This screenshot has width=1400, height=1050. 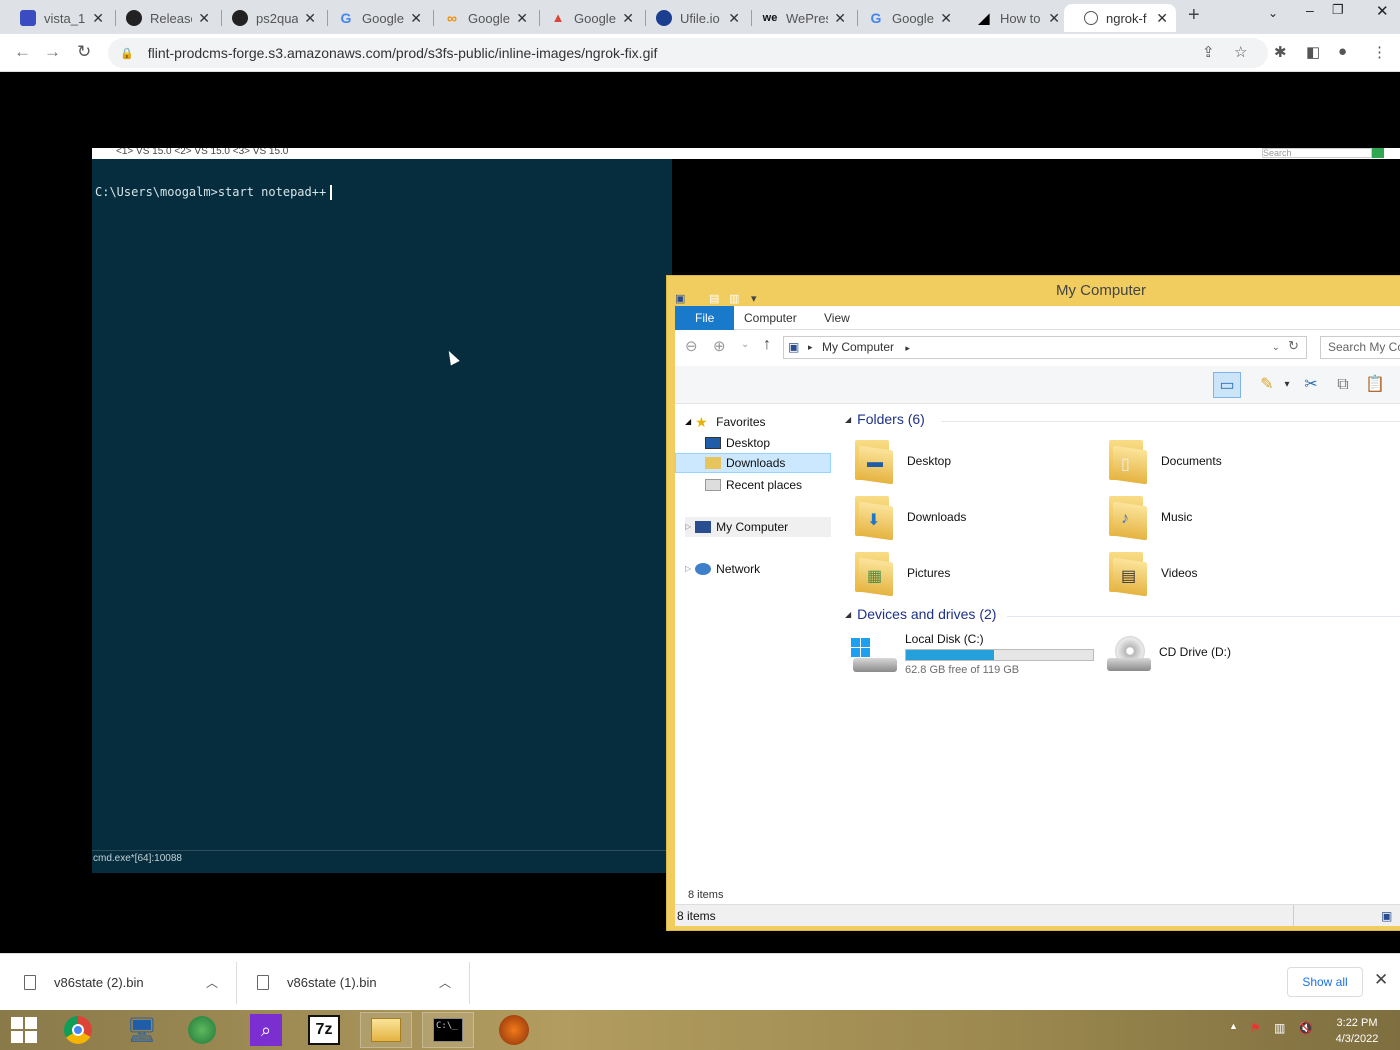 What do you see at coordinates (737, 443) in the screenshot?
I see `nav-desktop: Desktop` at bounding box center [737, 443].